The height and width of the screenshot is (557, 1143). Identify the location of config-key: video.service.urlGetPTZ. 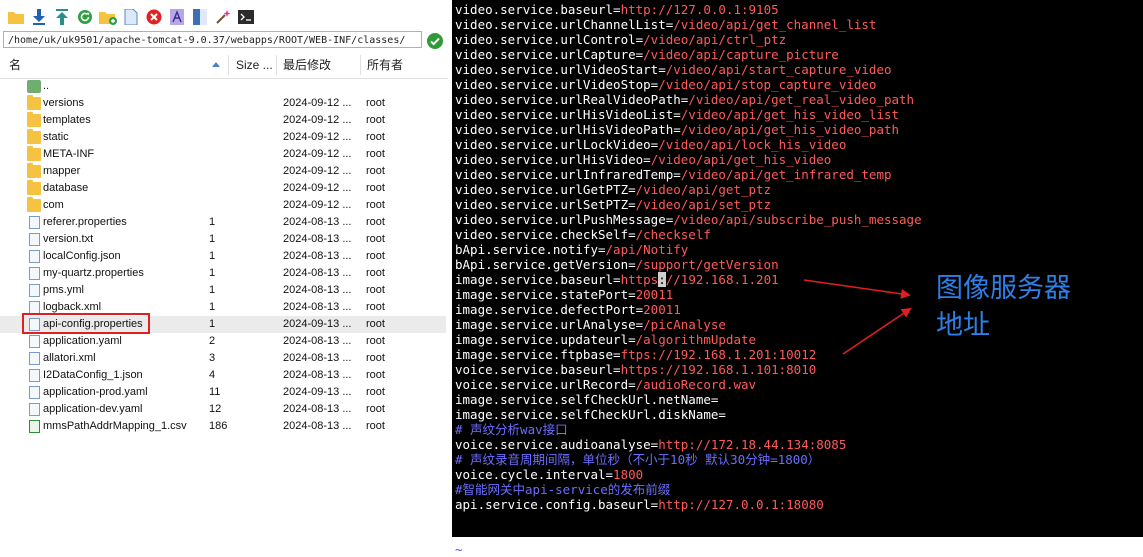
(542, 189).